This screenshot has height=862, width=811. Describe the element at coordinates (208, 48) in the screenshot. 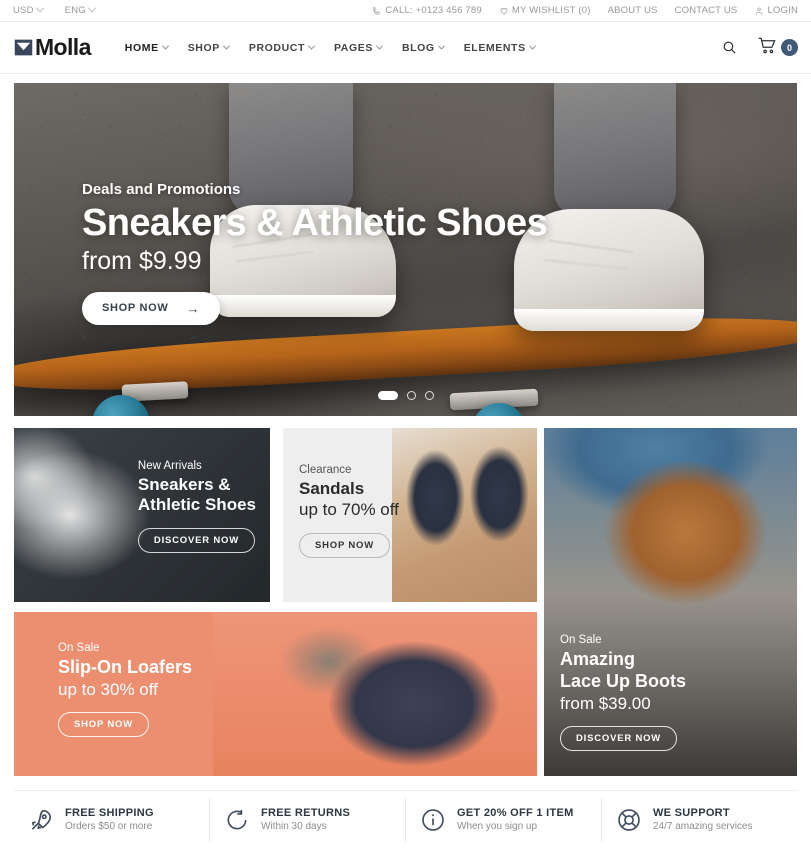

I see `nav-item-shop: SHOP` at that location.